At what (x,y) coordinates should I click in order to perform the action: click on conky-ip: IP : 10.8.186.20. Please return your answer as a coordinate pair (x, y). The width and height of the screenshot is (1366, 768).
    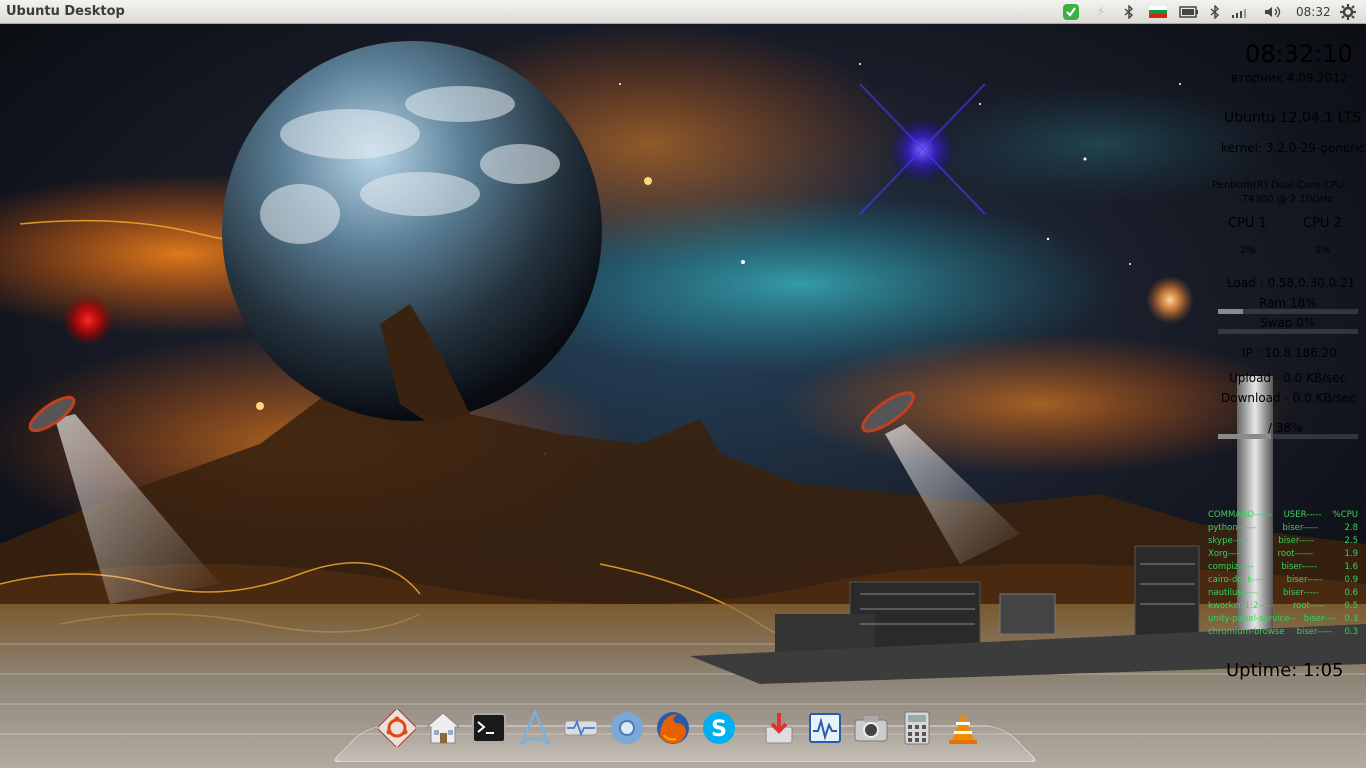
    Looking at the image, I should click on (1289, 353).